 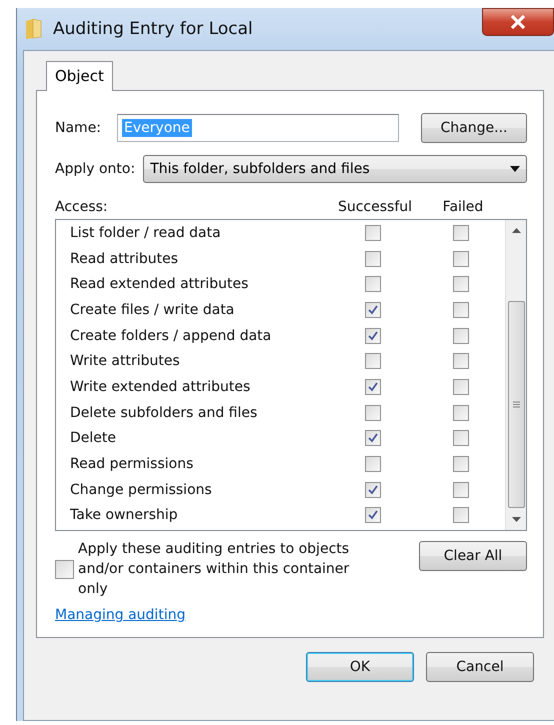 I want to click on checkbox-label: Apply these auditing entries to objects and/or containers within this container only, so click(x=214, y=569).